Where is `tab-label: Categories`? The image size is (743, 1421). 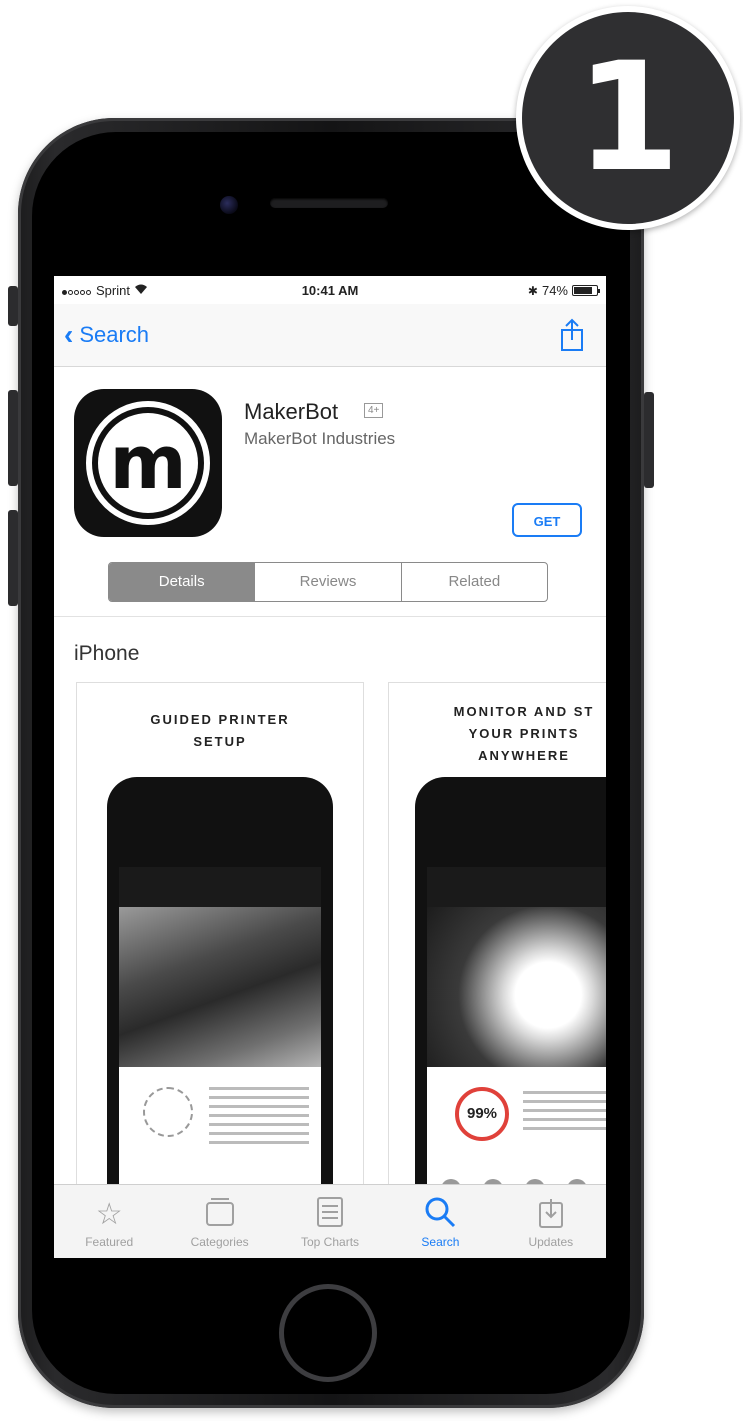 tab-label: Categories is located at coordinates (219, 1242).